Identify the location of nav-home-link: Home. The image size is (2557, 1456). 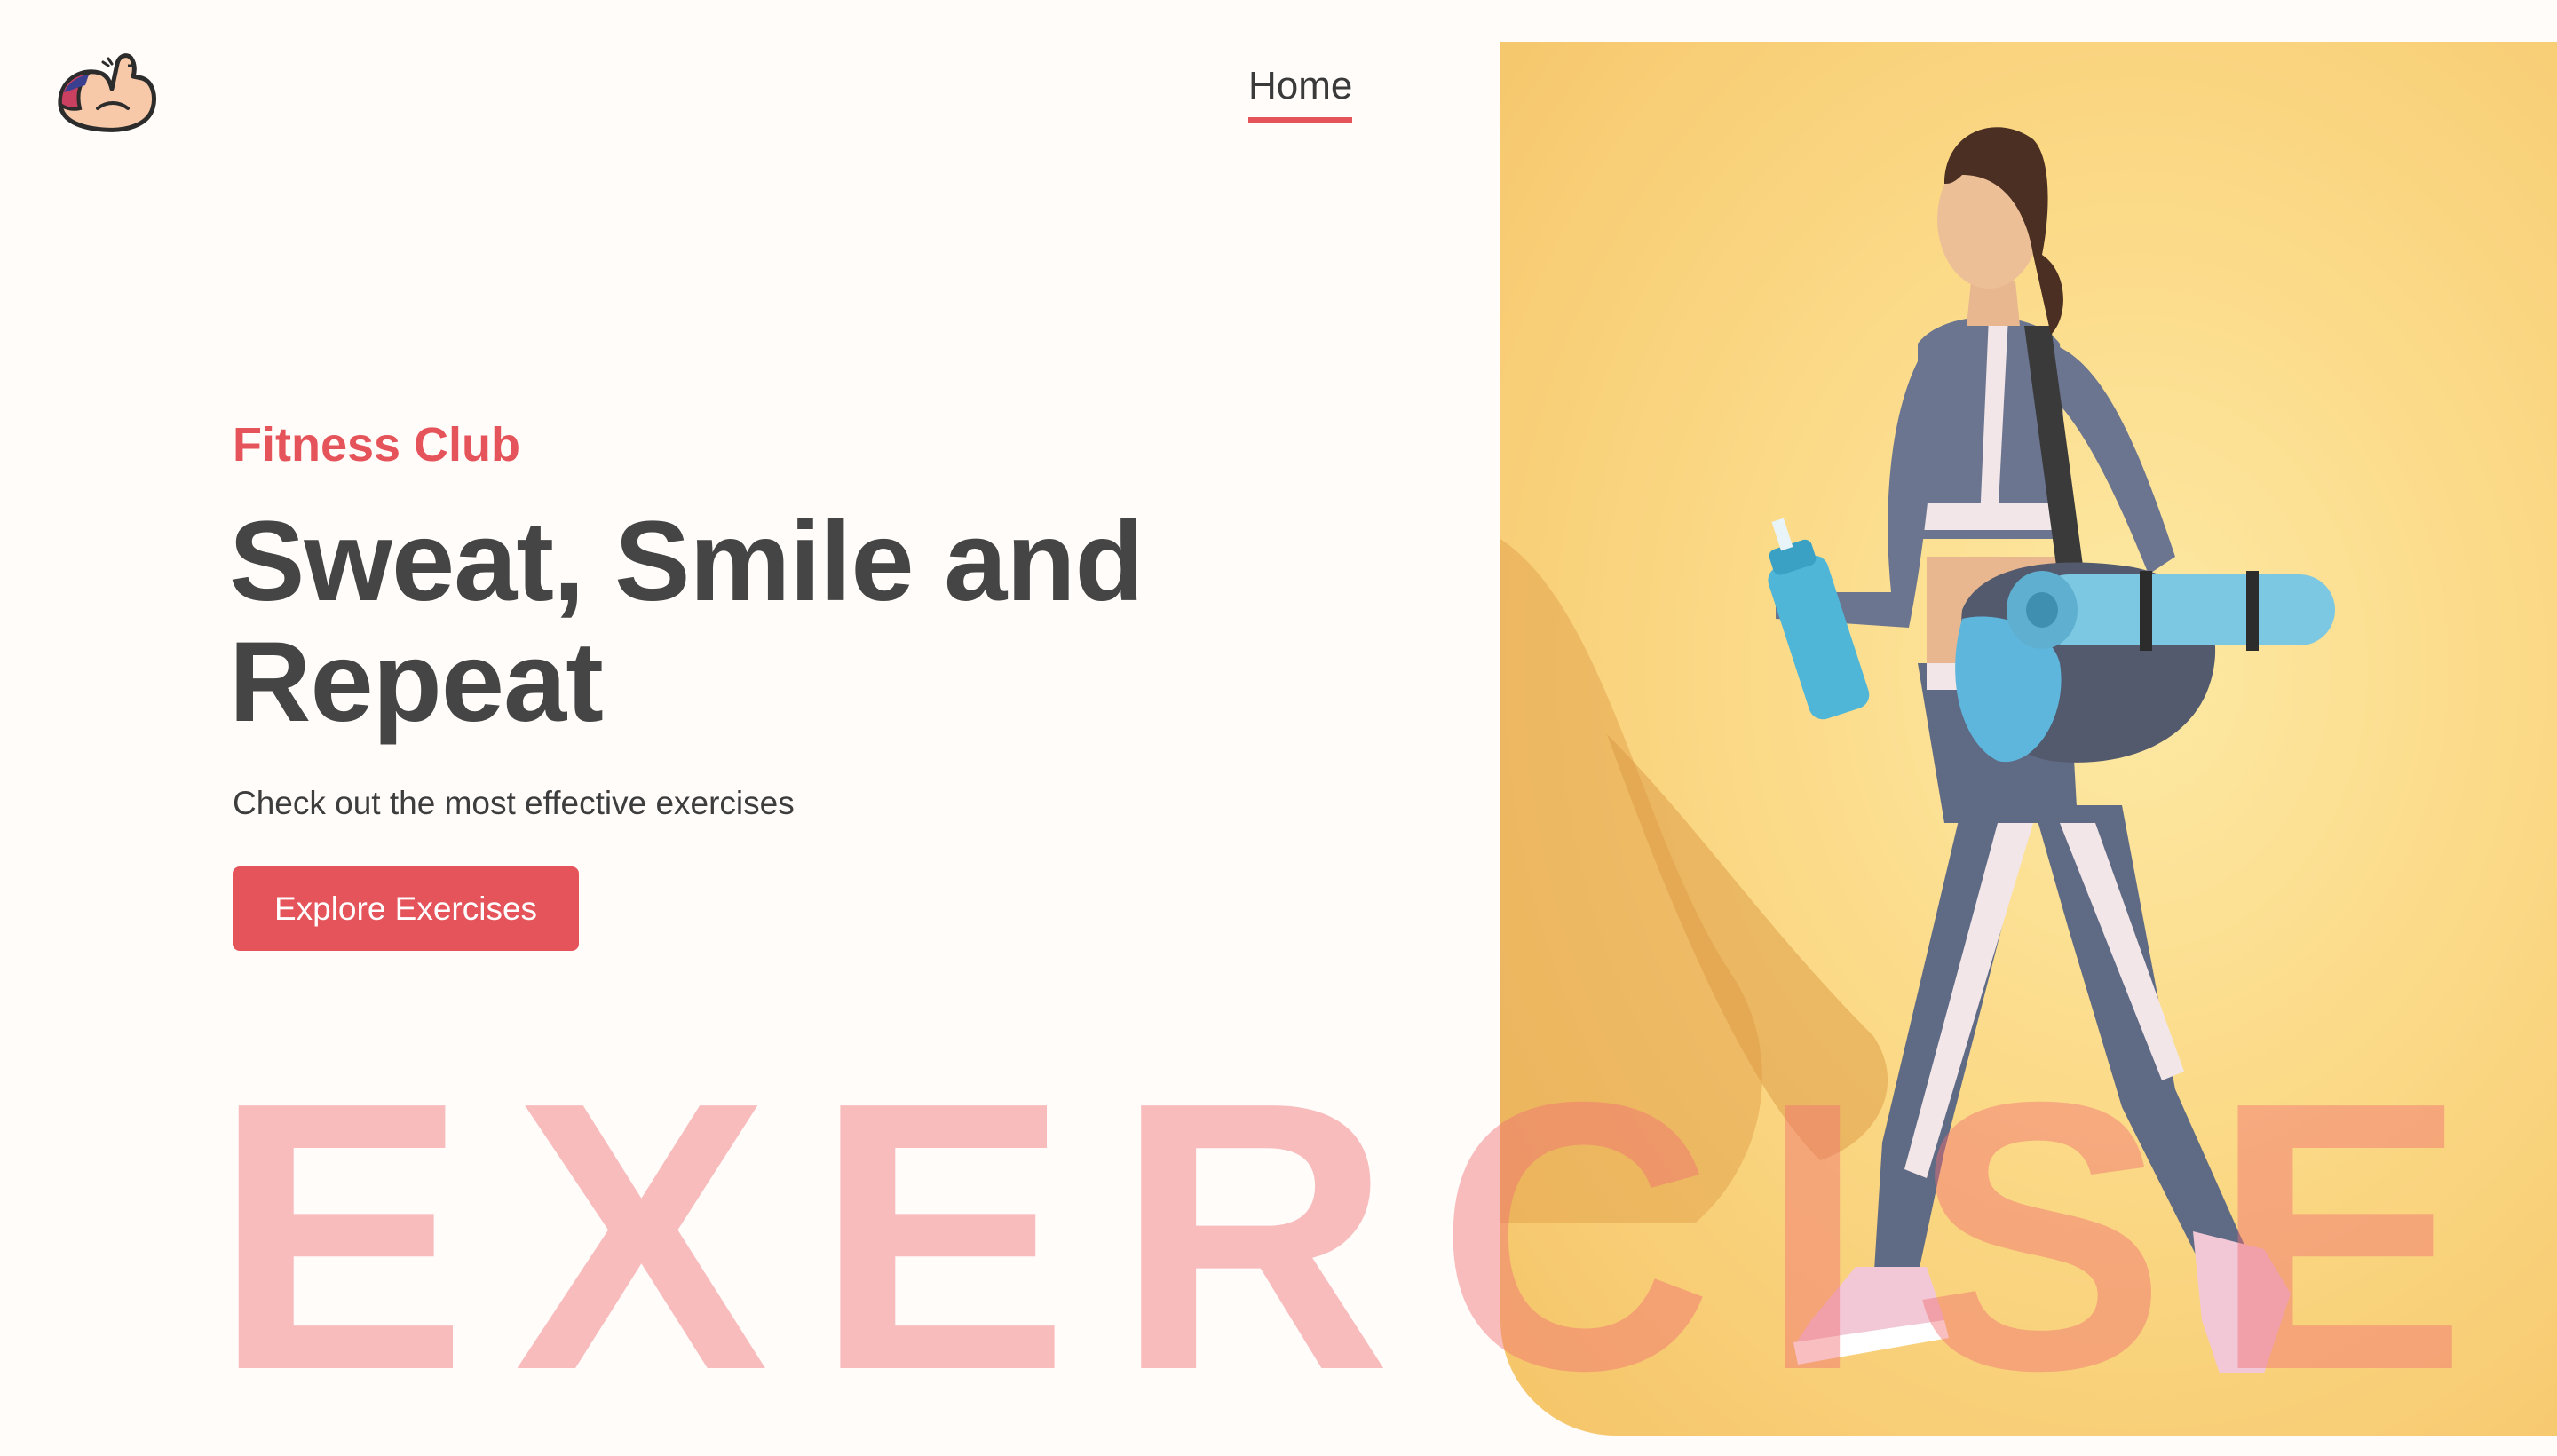
(1300, 93).